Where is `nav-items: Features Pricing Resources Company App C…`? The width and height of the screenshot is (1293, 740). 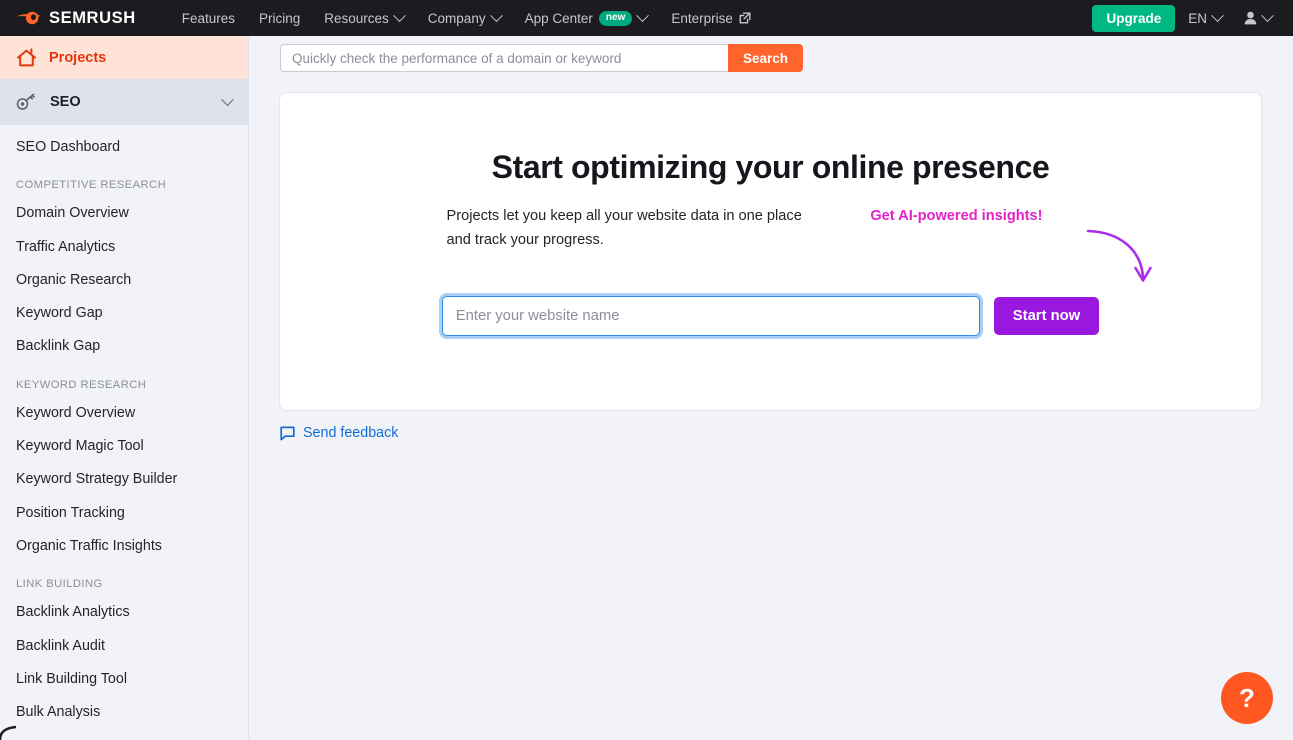 nav-items: Features Pricing Resources Company App C… is located at coordinates (466, 18).